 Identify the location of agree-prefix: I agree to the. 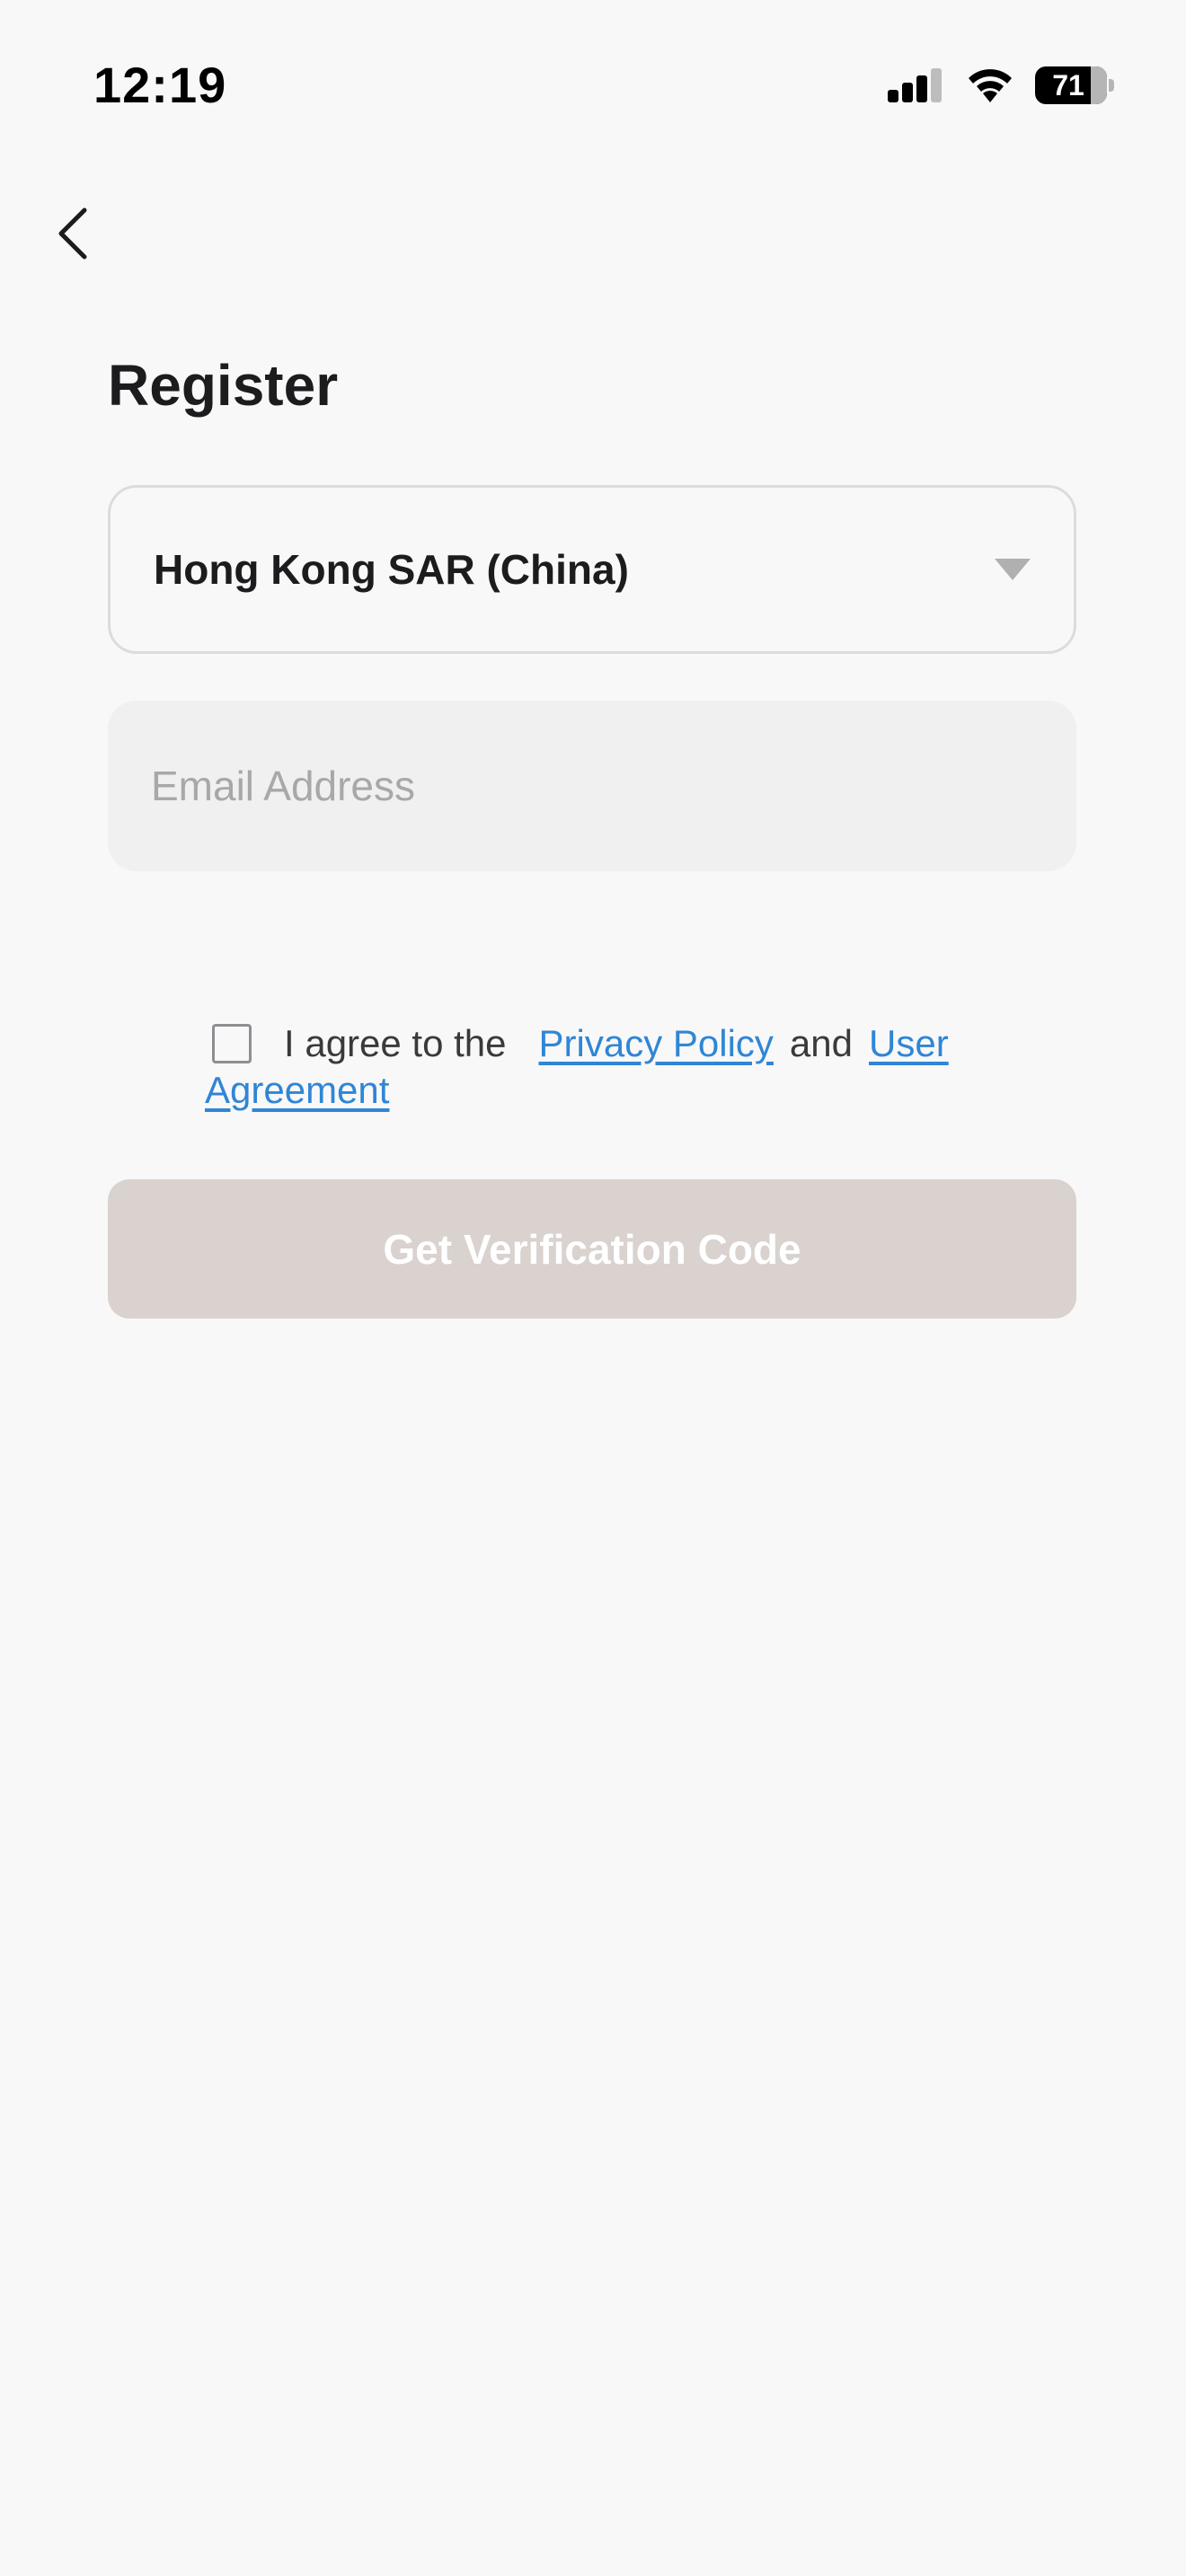
(395, 1043).